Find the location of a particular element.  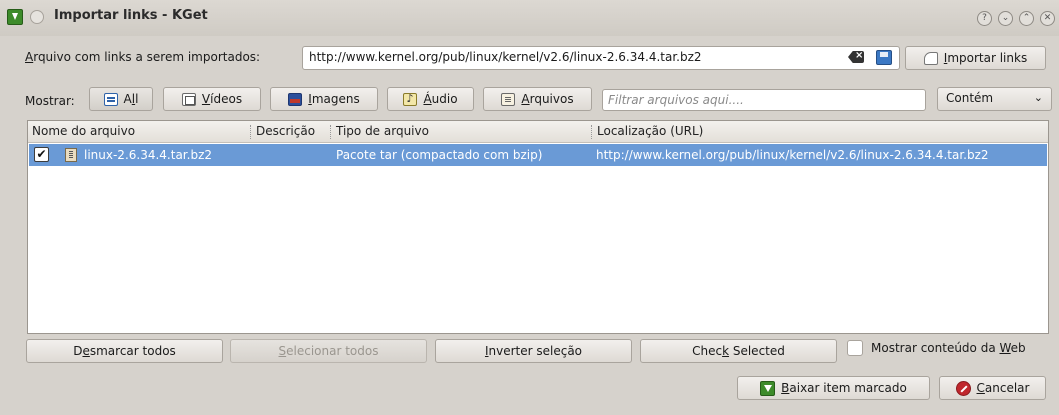

help-button: ? is located at coordinates (984, 18).